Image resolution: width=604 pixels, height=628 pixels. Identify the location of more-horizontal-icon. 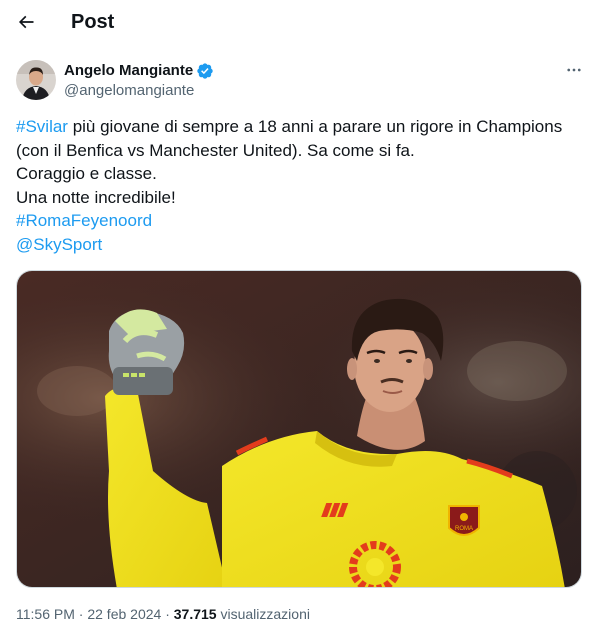
(574, 70).